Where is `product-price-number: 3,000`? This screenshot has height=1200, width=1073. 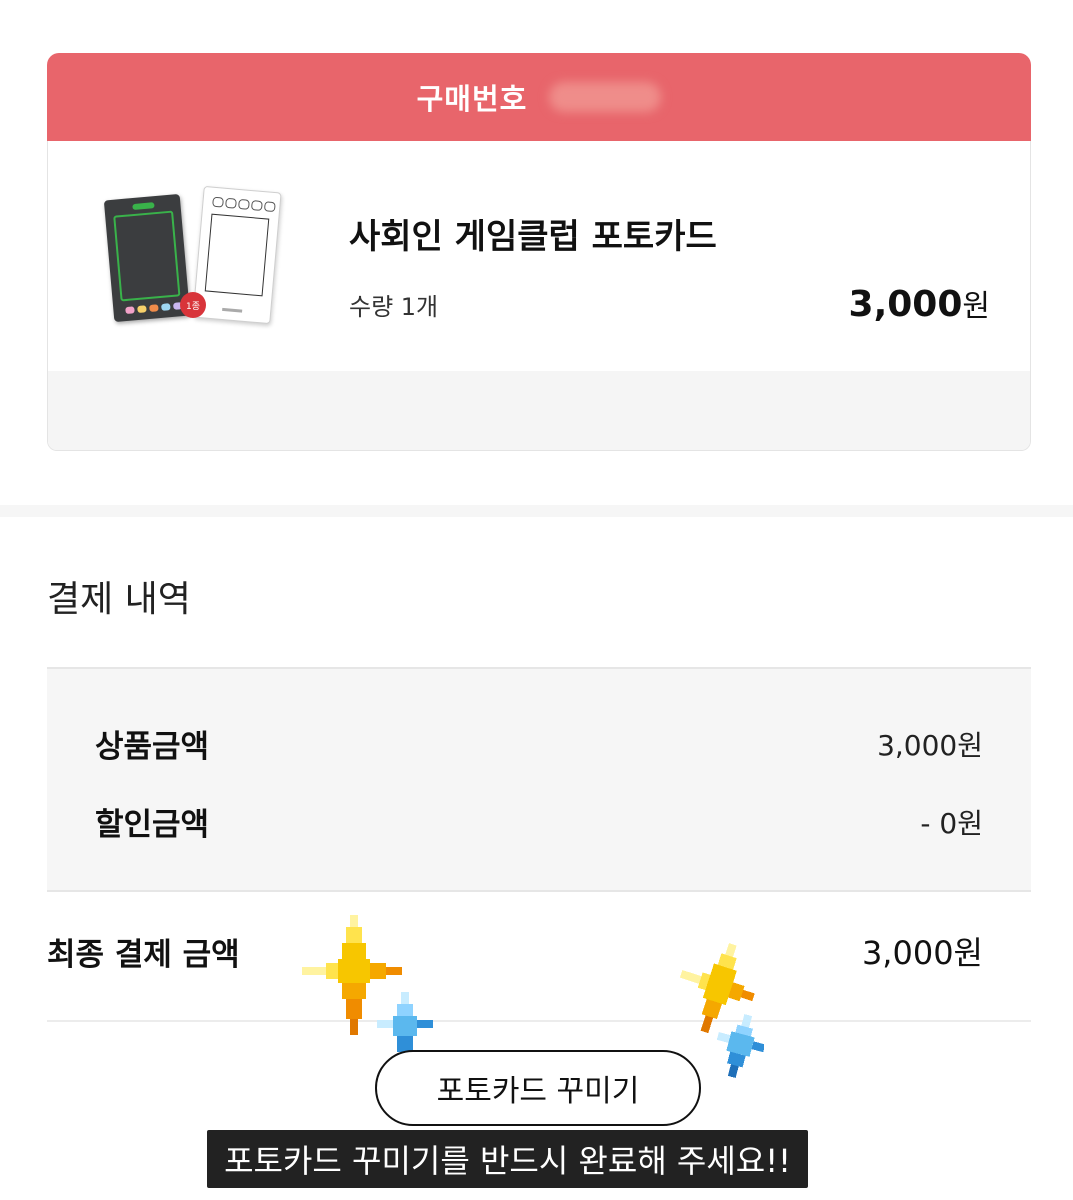 product-price-number: 3,000 is located at coordinates (905, 304).